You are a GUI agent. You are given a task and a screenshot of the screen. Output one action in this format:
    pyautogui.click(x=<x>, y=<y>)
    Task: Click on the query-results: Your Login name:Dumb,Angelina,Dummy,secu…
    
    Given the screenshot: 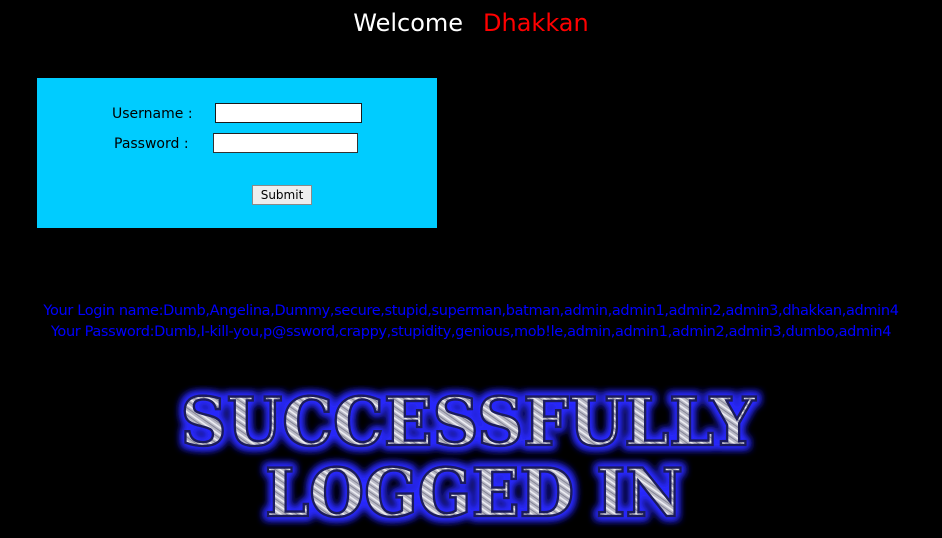 What is the action you would take?
    pyautogui.click(x=471, y=322)
    